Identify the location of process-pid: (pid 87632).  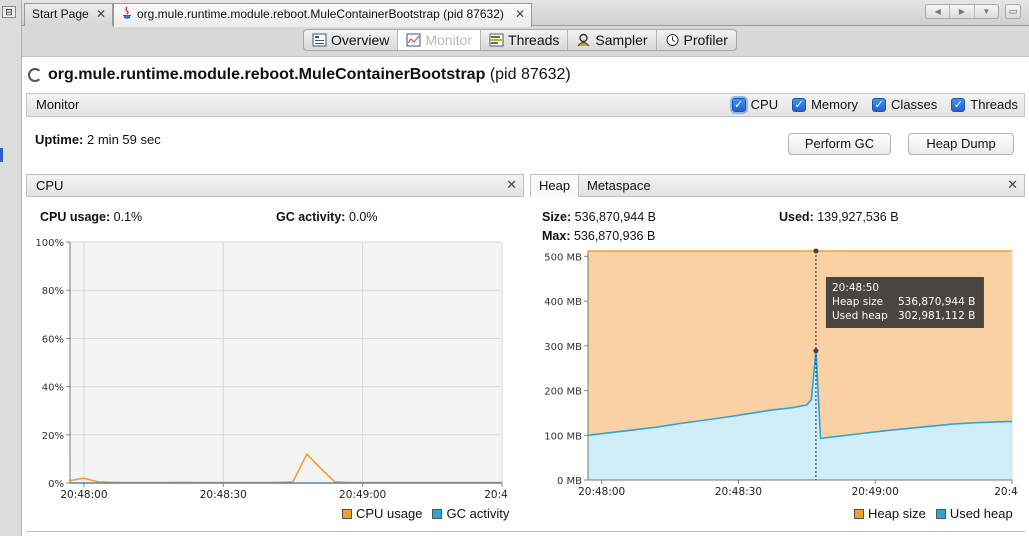
(530, 74).